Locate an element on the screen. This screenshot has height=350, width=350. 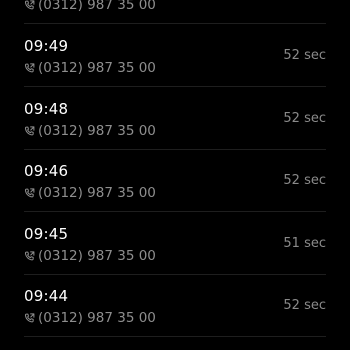
call-time: 09:45 is located at coordinates (46, 234).